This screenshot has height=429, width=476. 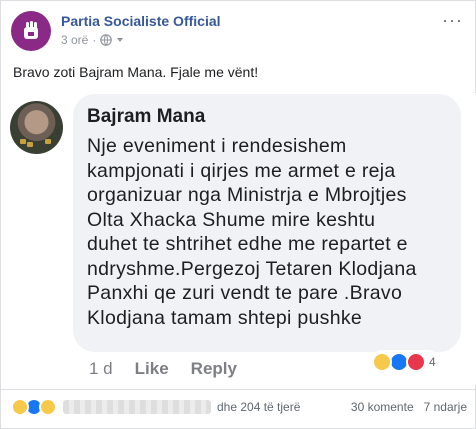 I want to click on commenter-avatar, so click(x=36, y=127).